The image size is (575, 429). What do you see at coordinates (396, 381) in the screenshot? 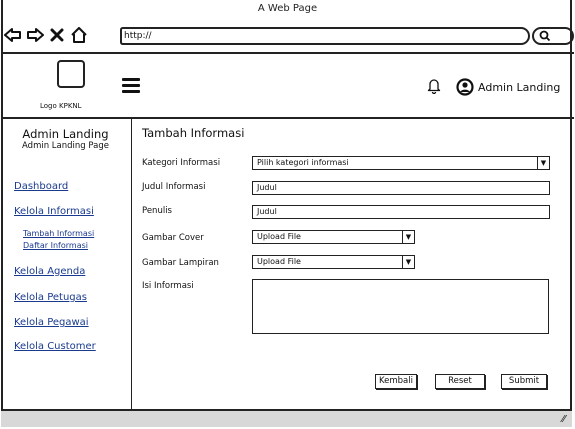
I see `kembali-button: Kembali` at bounding box center [396, 381].